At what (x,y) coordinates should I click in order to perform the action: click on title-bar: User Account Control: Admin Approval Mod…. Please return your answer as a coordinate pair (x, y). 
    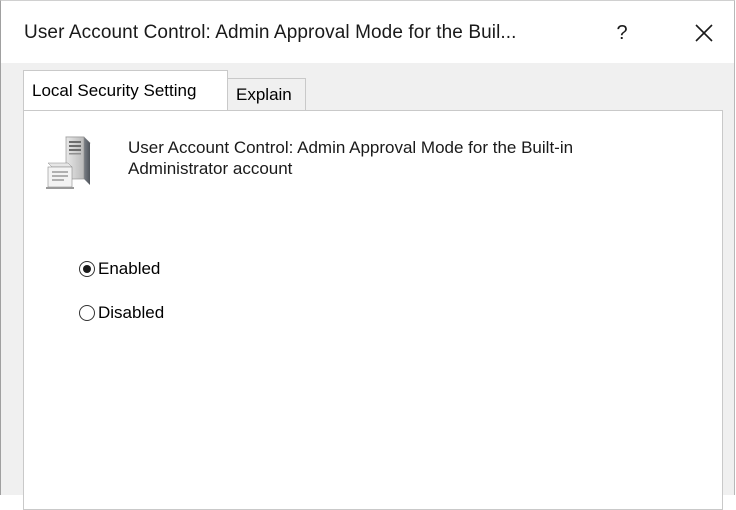
    Looking at the image, I should click on (367, 32).